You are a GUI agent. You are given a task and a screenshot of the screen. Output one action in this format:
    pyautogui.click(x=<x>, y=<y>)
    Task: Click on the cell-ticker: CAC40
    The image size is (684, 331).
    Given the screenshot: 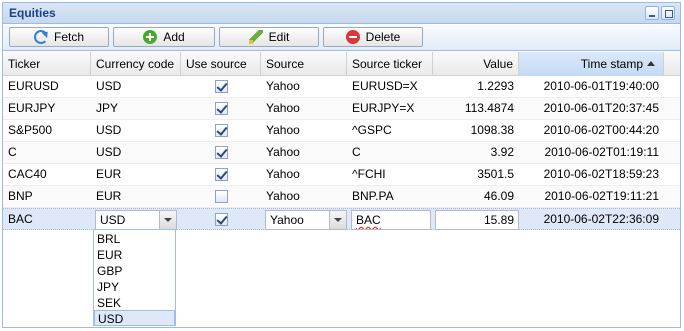 What is the action you would take?
    pyautogui.click(x=27, y=174)
    